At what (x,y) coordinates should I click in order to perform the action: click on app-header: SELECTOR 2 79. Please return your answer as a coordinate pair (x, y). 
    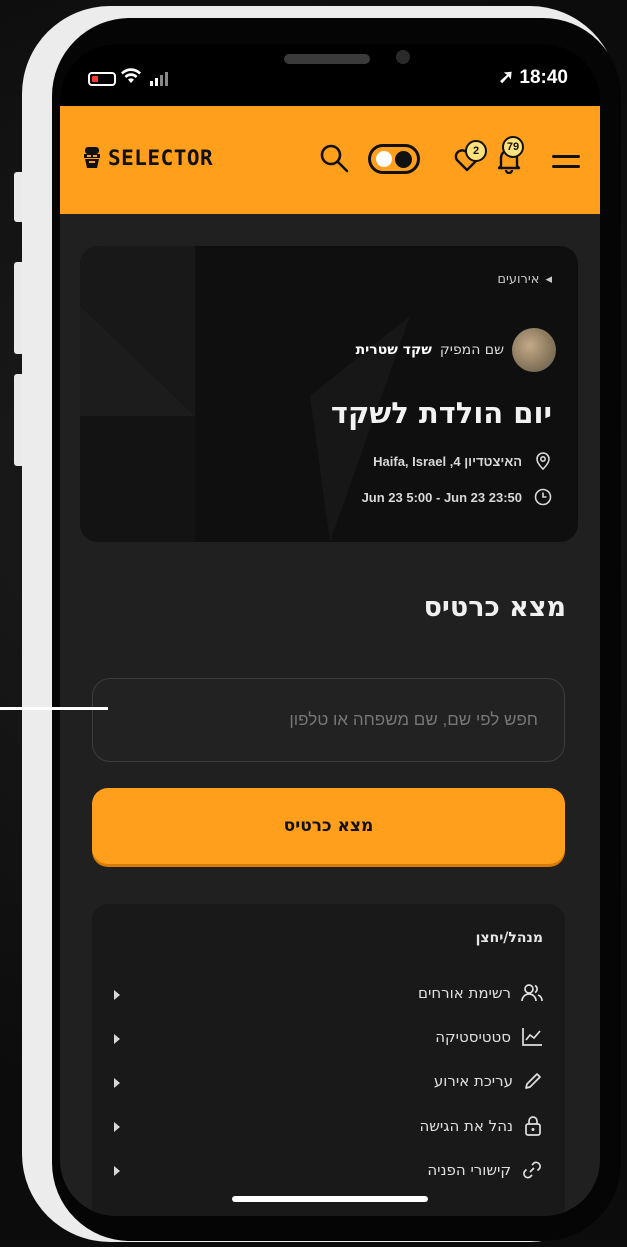
    Looking at the image, I should click on (330, 160).